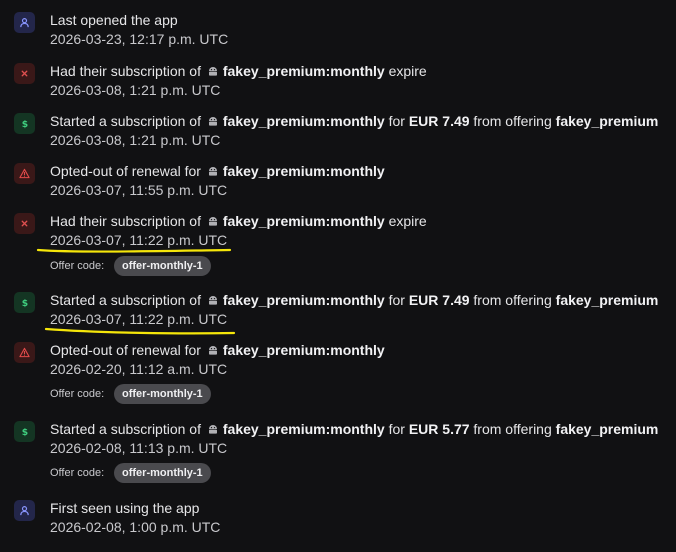  What do you see at coordinates (135, 527) in the screenshot?
I see `event-timestamp: 2026-02-08, 1:00 p.m. UTC` at bounding box center [135, 527].